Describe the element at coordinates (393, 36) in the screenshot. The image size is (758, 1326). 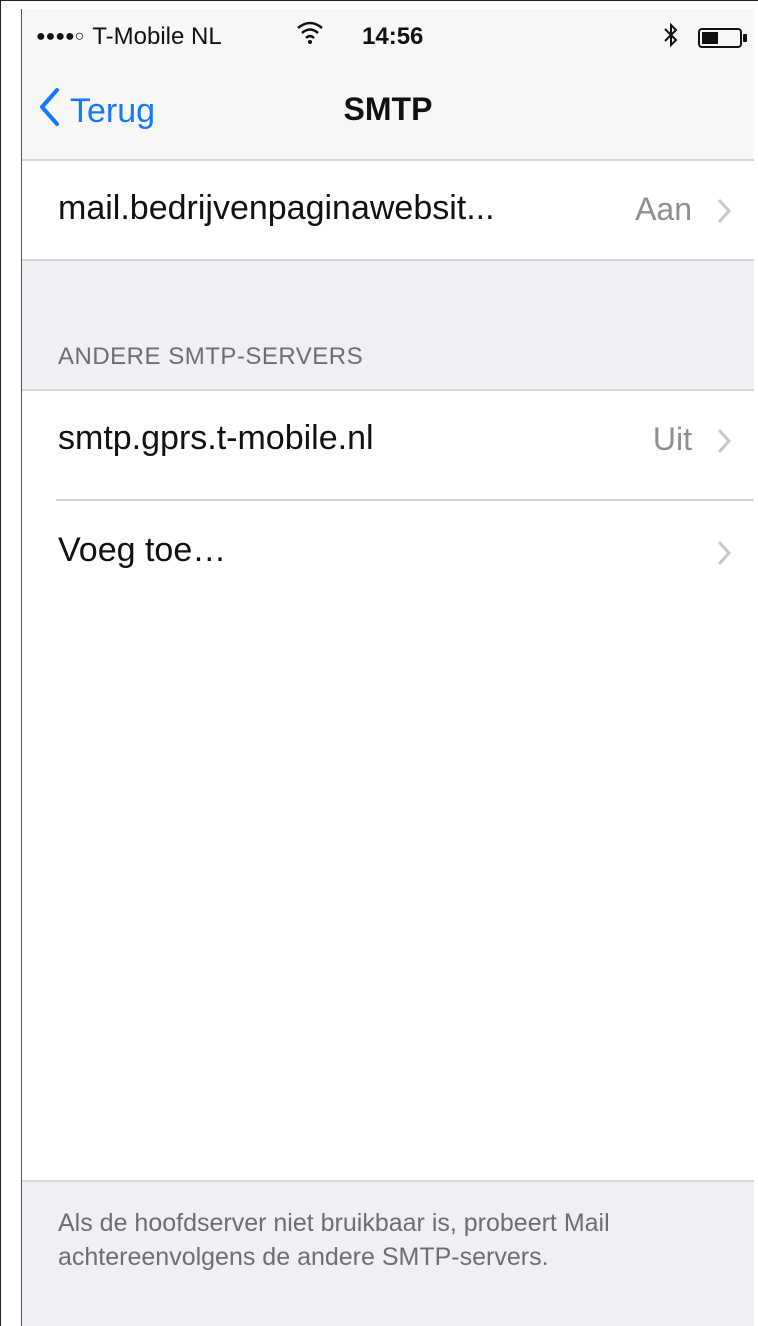
I see `status-time: 14:56` at that location.